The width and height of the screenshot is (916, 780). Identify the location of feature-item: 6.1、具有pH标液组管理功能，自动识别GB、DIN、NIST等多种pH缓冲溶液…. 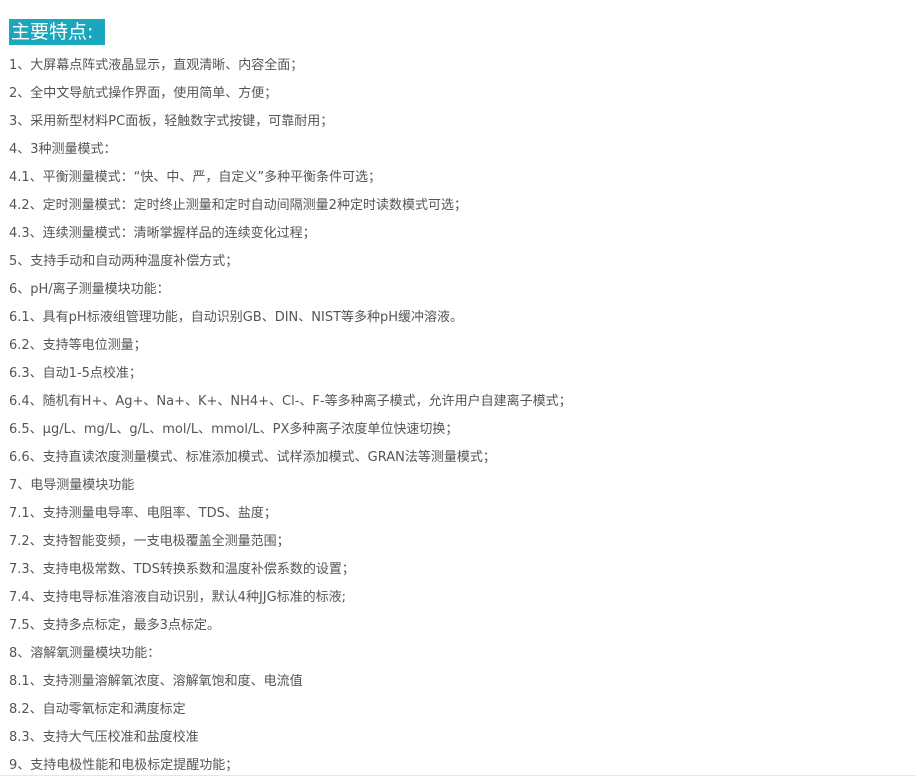
(236, 317).